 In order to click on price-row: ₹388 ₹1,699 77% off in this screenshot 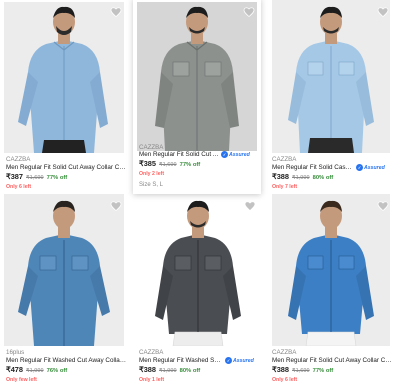, I will do `click(302, 369)`.